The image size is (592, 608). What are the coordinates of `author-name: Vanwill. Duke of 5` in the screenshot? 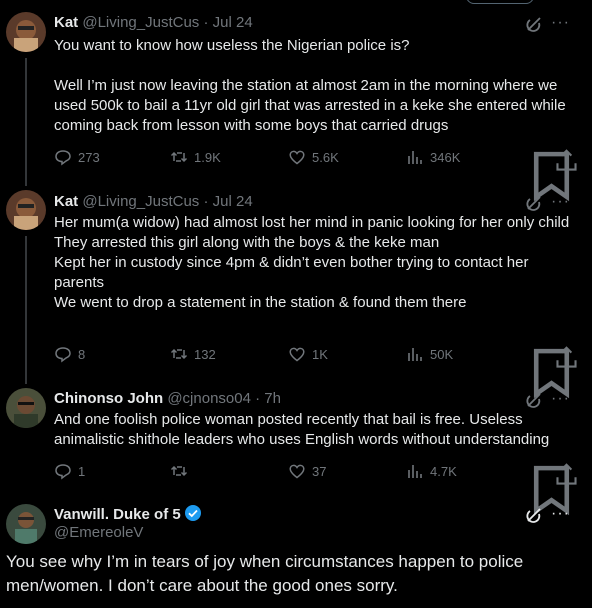 It's located at (128, 513).